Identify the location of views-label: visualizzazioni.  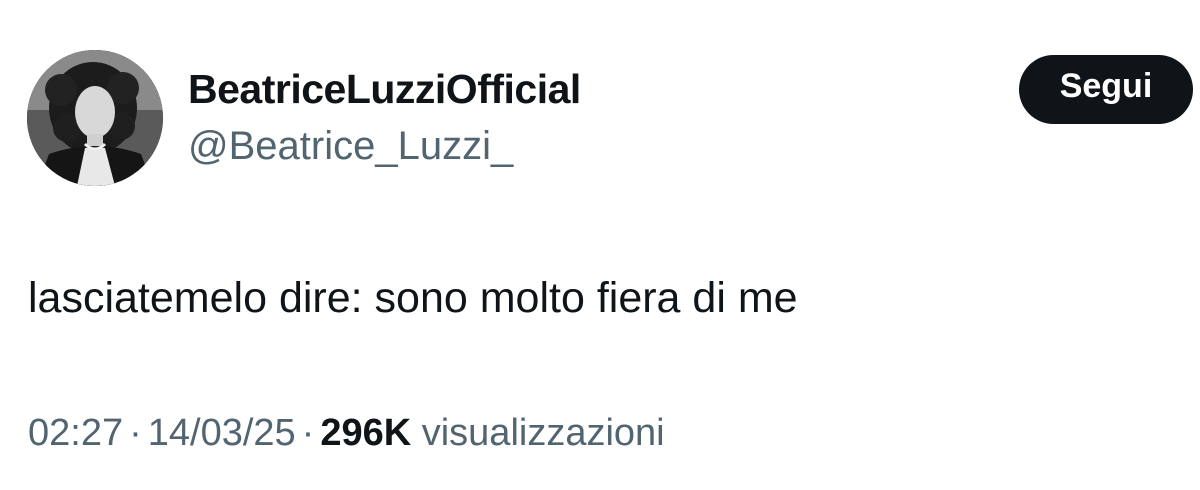
(543, 433).